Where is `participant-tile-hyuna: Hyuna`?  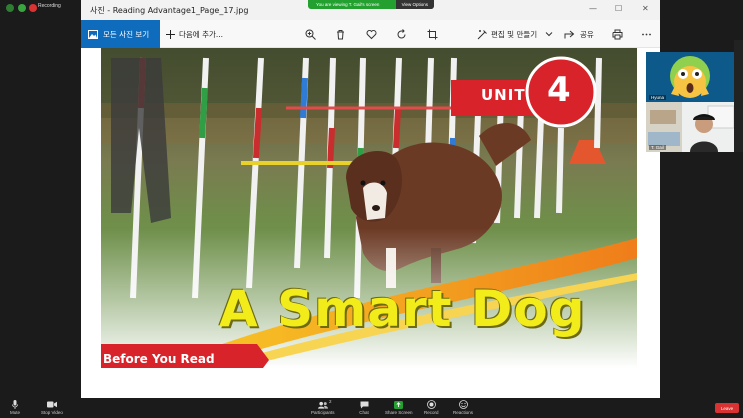
participant-tile-hyuna: Hyuna is located at coordinates (690, 77).